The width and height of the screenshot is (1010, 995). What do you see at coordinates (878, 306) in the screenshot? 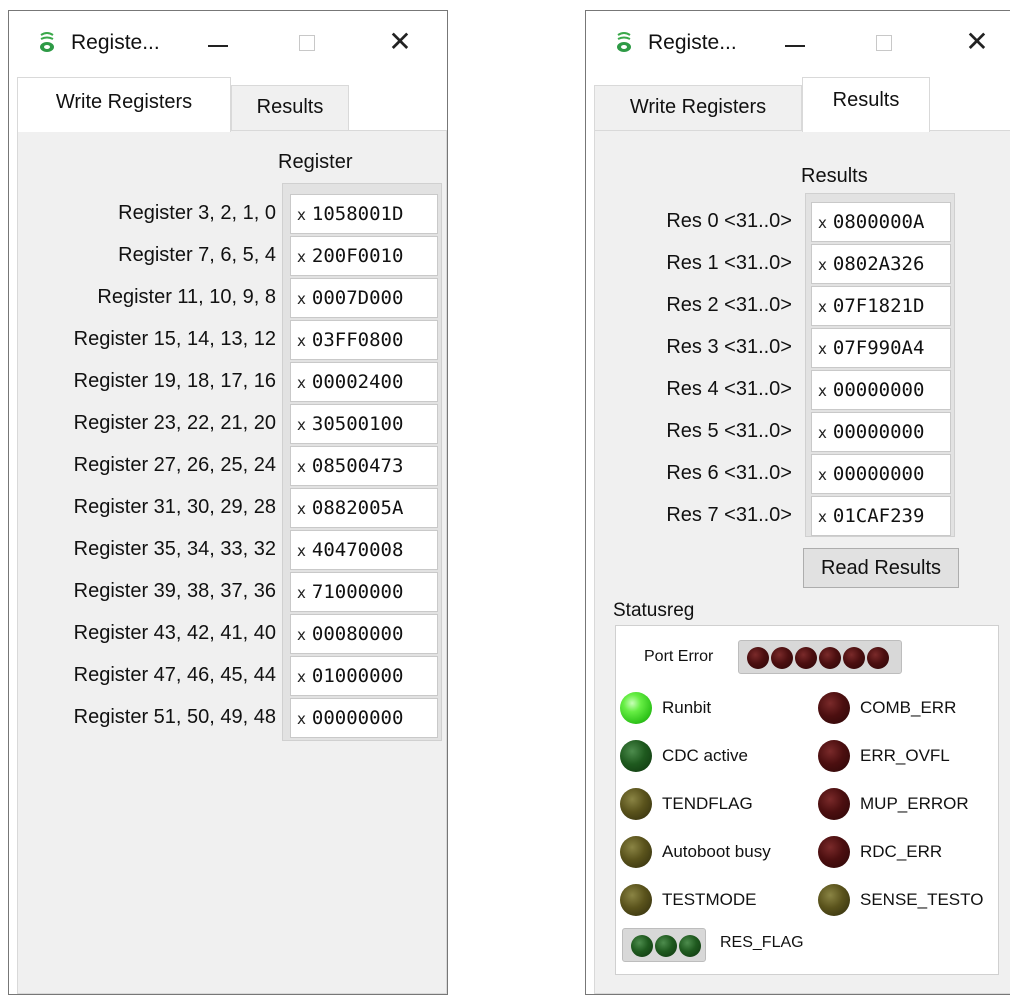
I see `result-row-value: 07F1821D` at bounding box center [878, 306].